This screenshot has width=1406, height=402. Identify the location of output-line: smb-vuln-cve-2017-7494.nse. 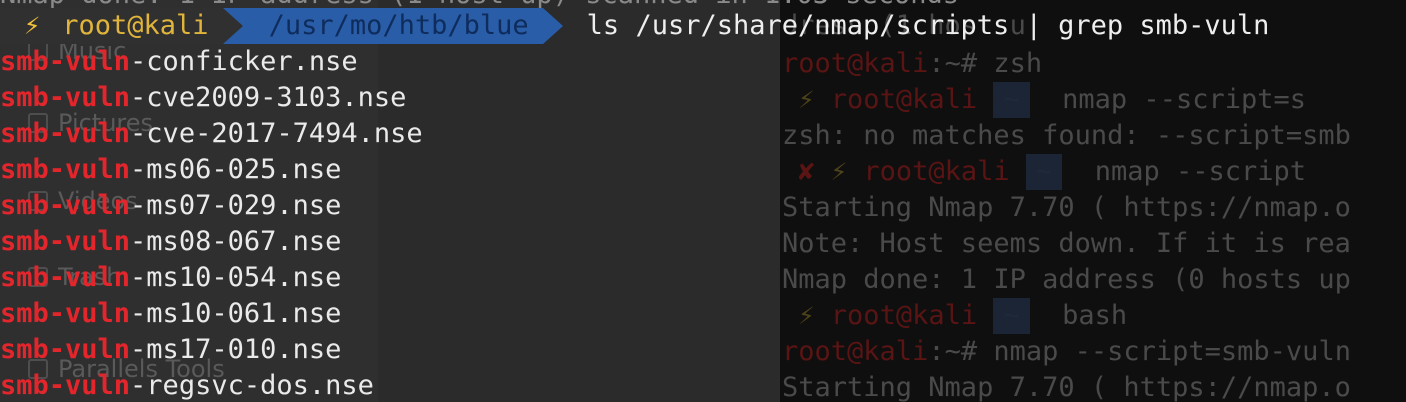
(211, 134).